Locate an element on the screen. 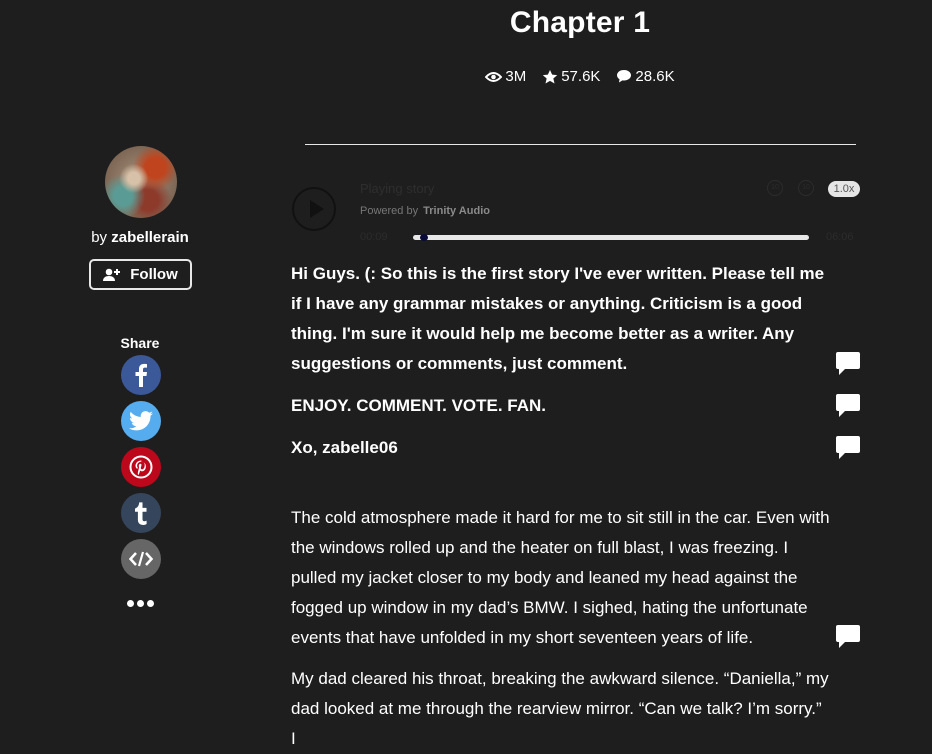 Image resolution: width=932 pixels, height=754 pixels. reads-stat: 3M is located at coordinates (505, 76).